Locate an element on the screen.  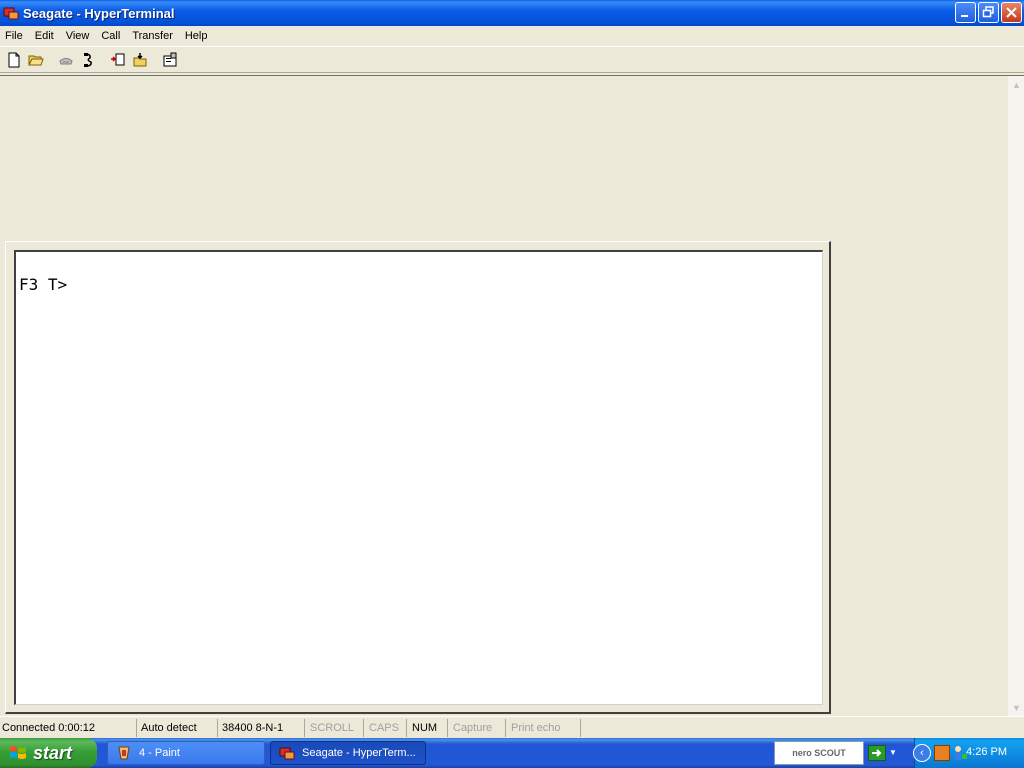
menu-bar: File Edit View Call Transfer Help is located at coordinates (512, 35).